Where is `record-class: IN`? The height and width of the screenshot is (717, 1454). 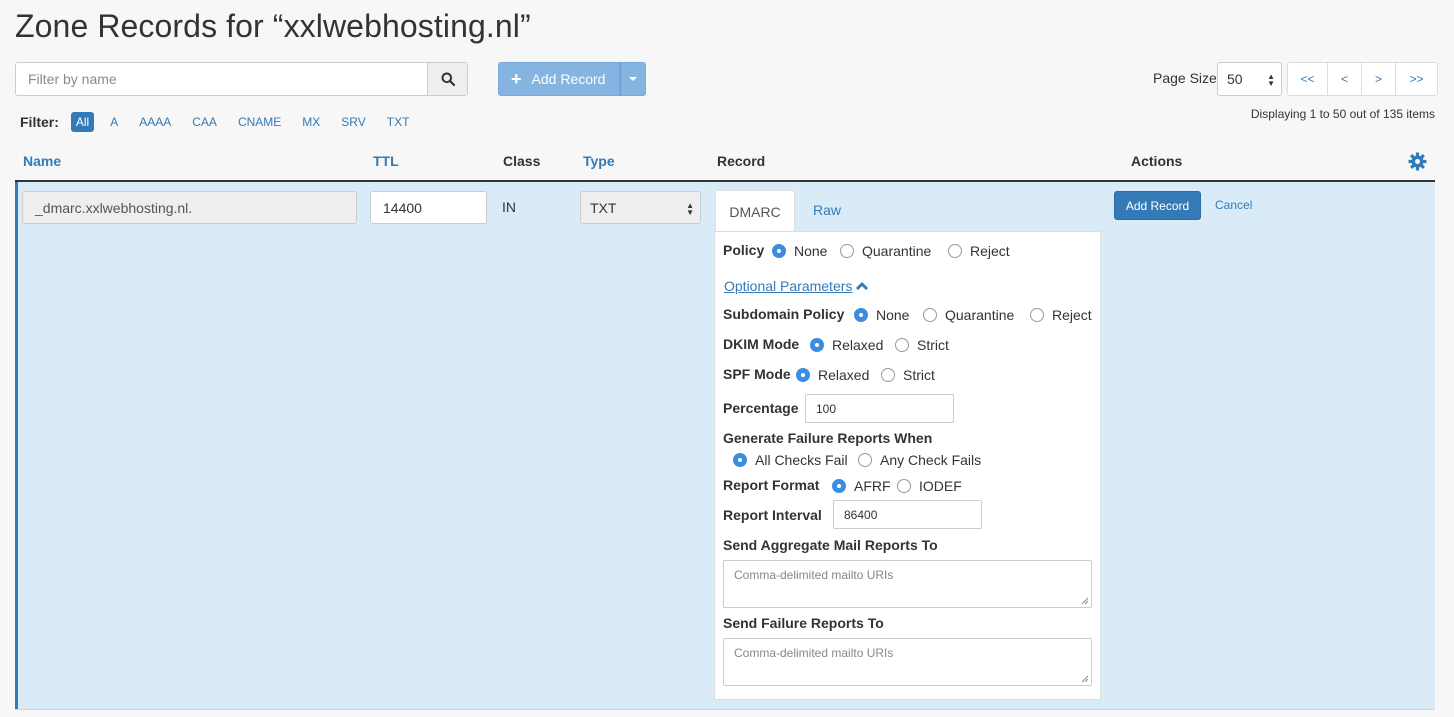
record-class: IN is located at coordinates (509, 207).